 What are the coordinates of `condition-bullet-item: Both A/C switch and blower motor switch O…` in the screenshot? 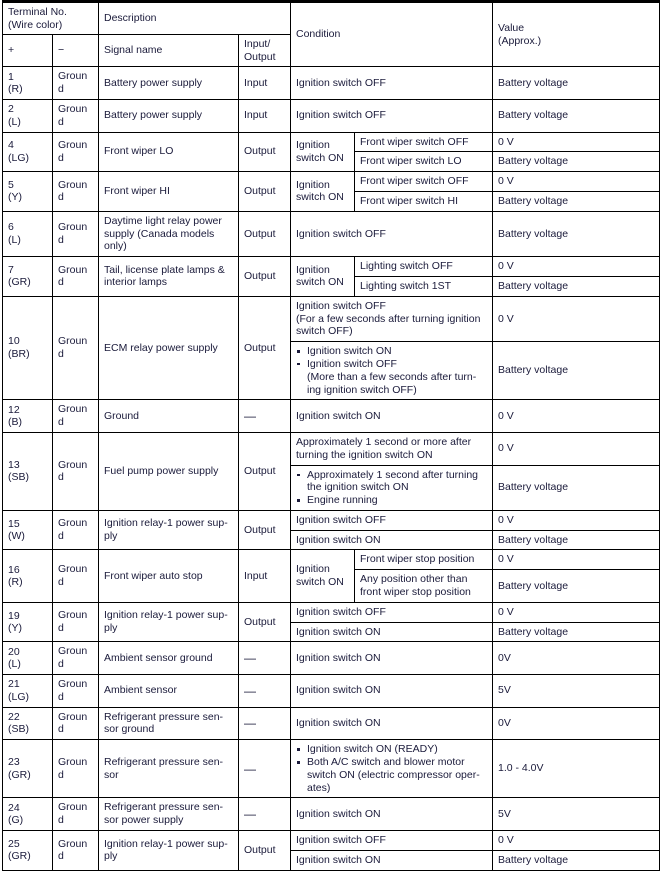 It's located at (391, 775).